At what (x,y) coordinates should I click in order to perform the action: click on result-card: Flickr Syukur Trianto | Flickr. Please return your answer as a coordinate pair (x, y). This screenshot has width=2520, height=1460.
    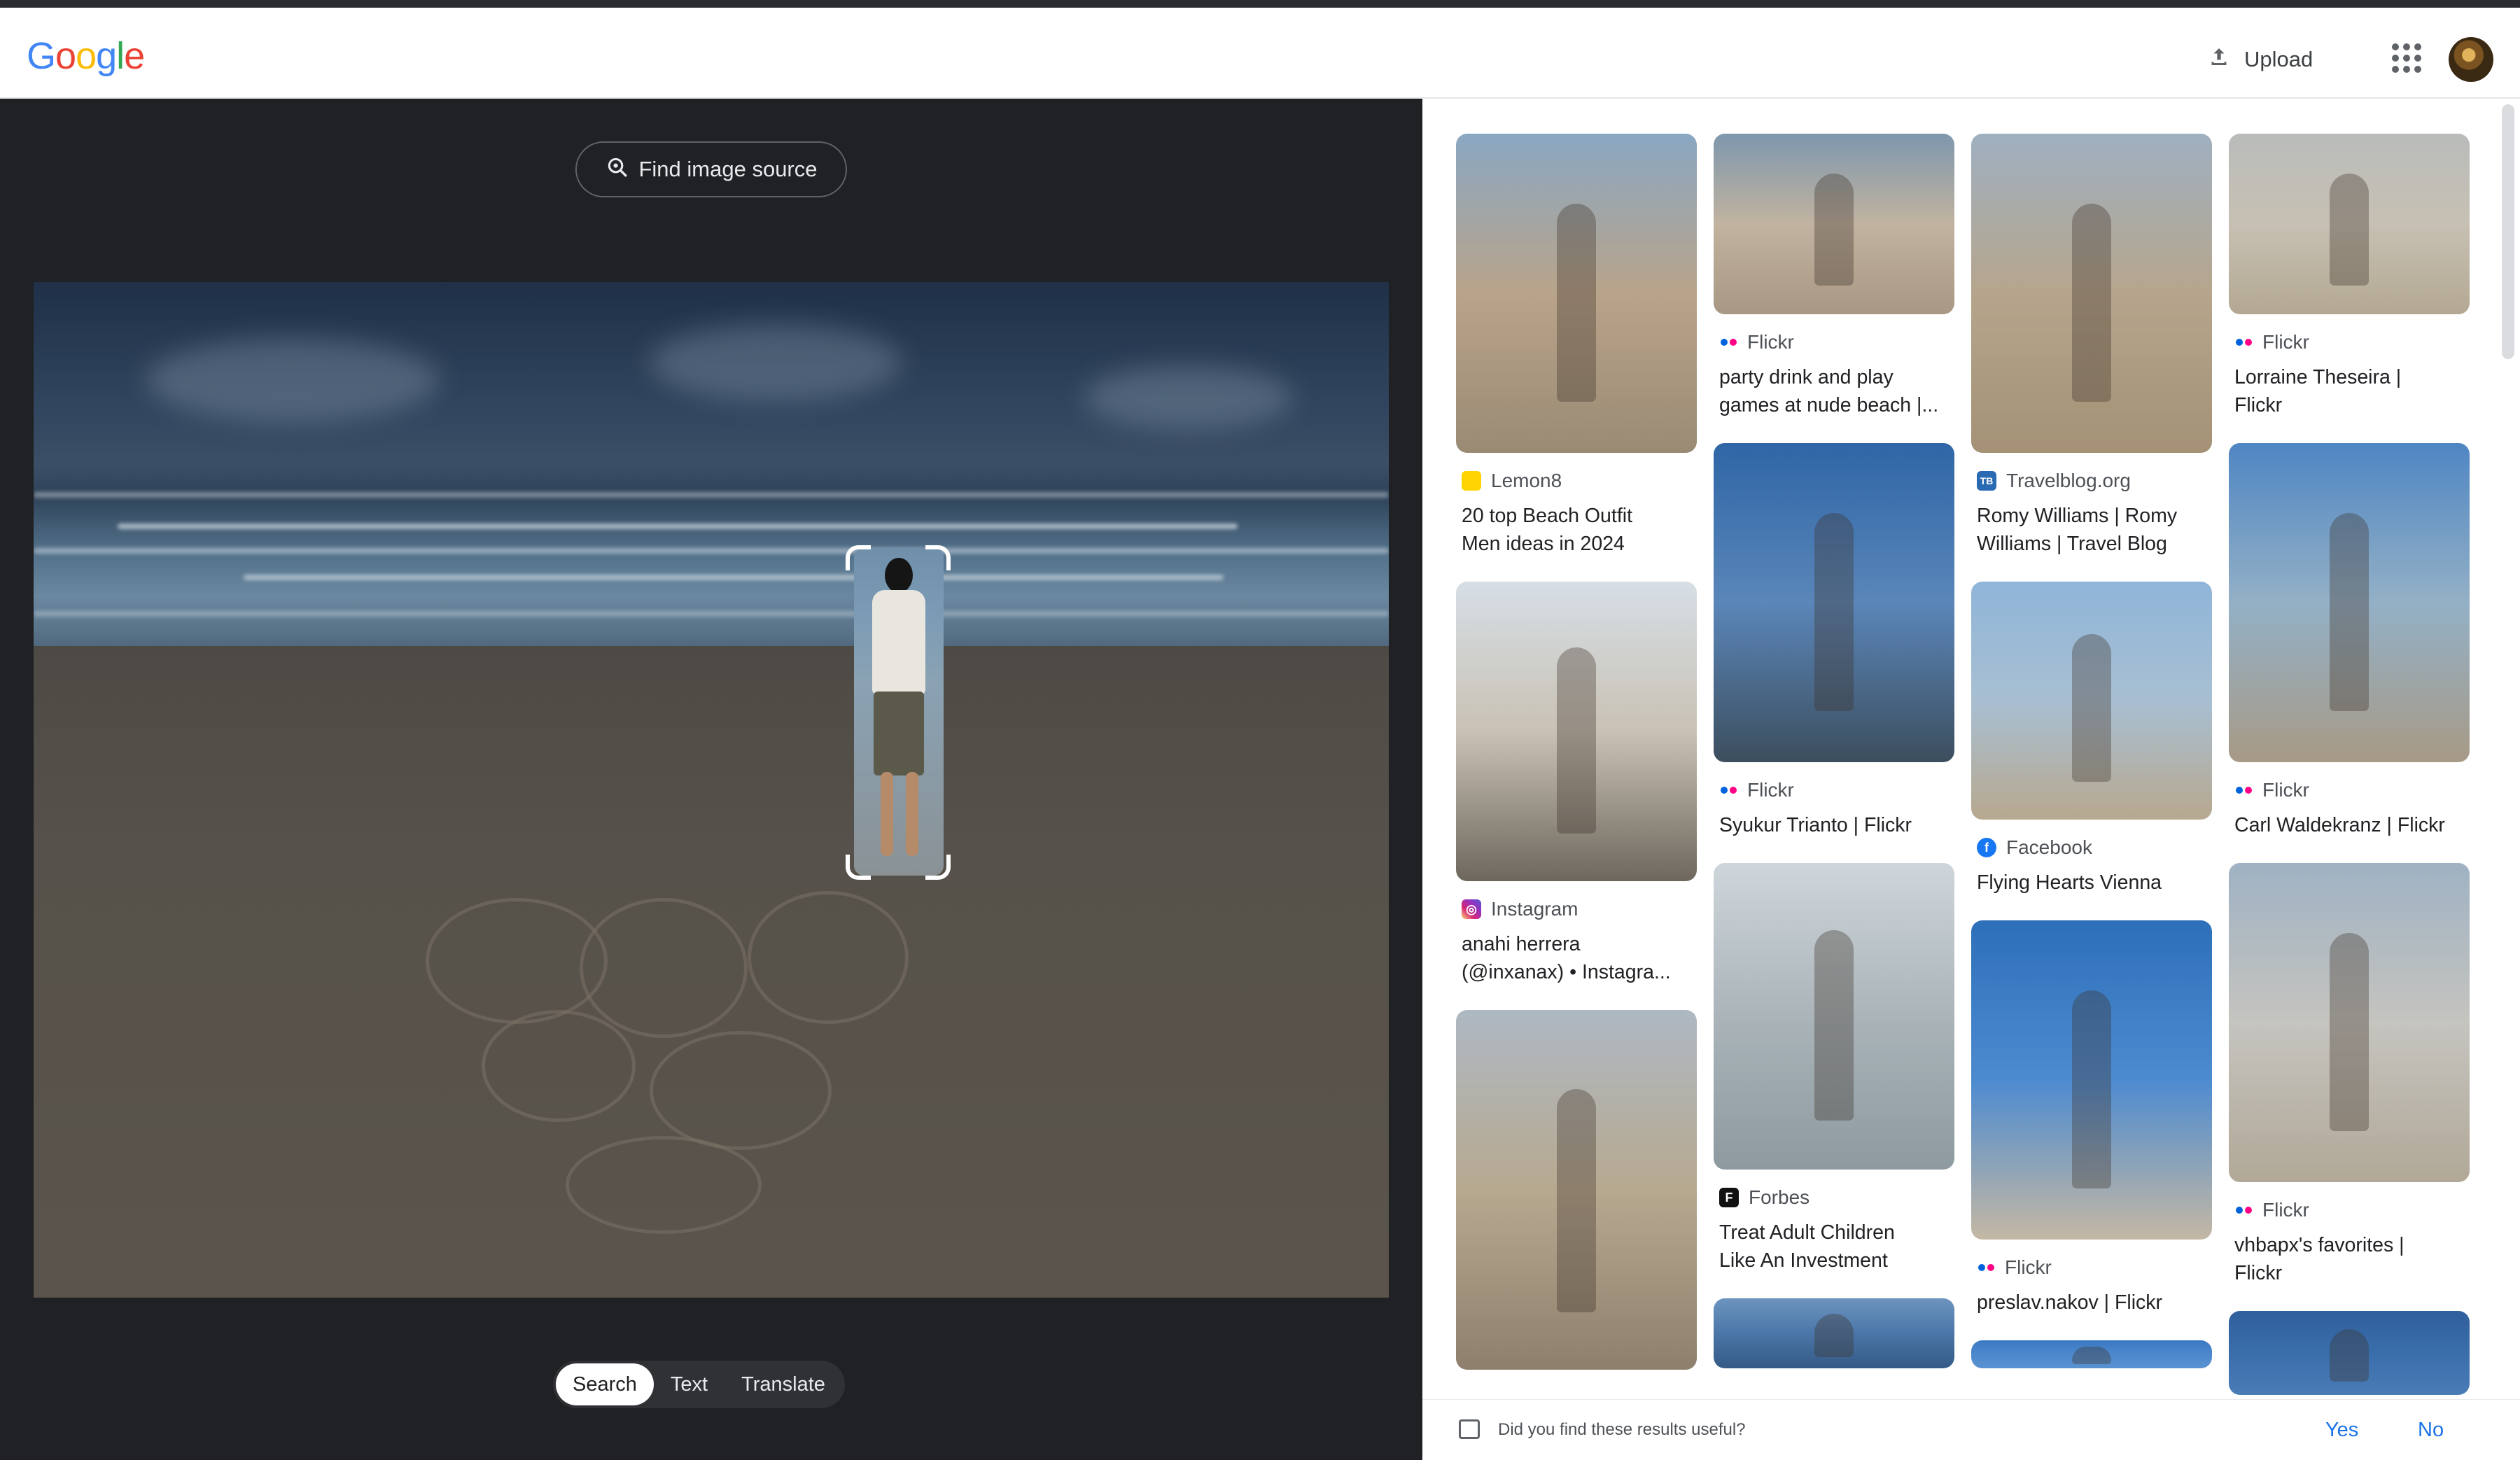
    Looking at the image, I should click on (1834, 641).